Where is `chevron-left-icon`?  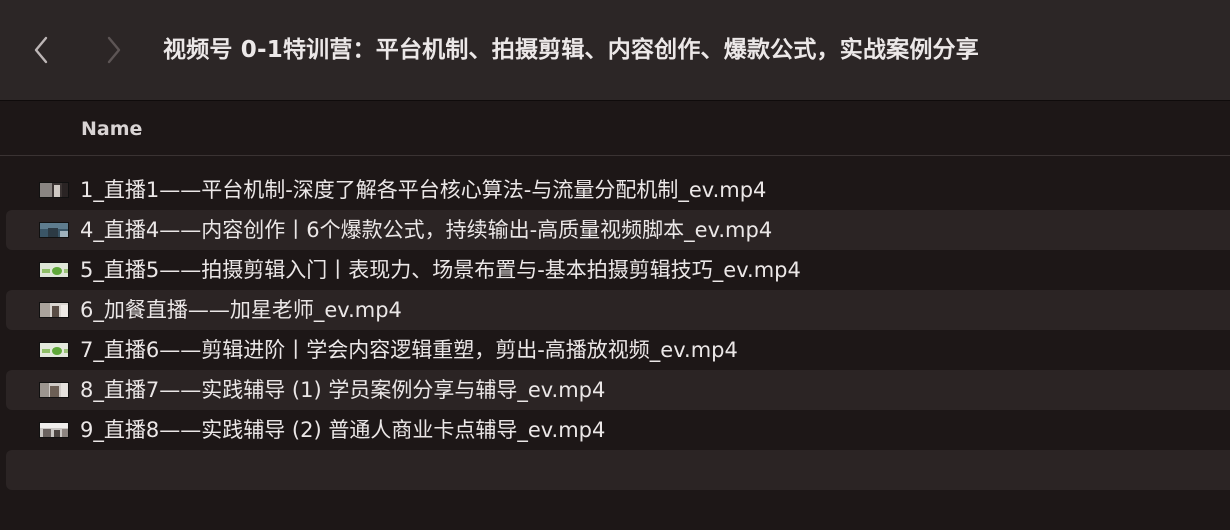
chevron-left-icon is located at coordinates (41, 50).